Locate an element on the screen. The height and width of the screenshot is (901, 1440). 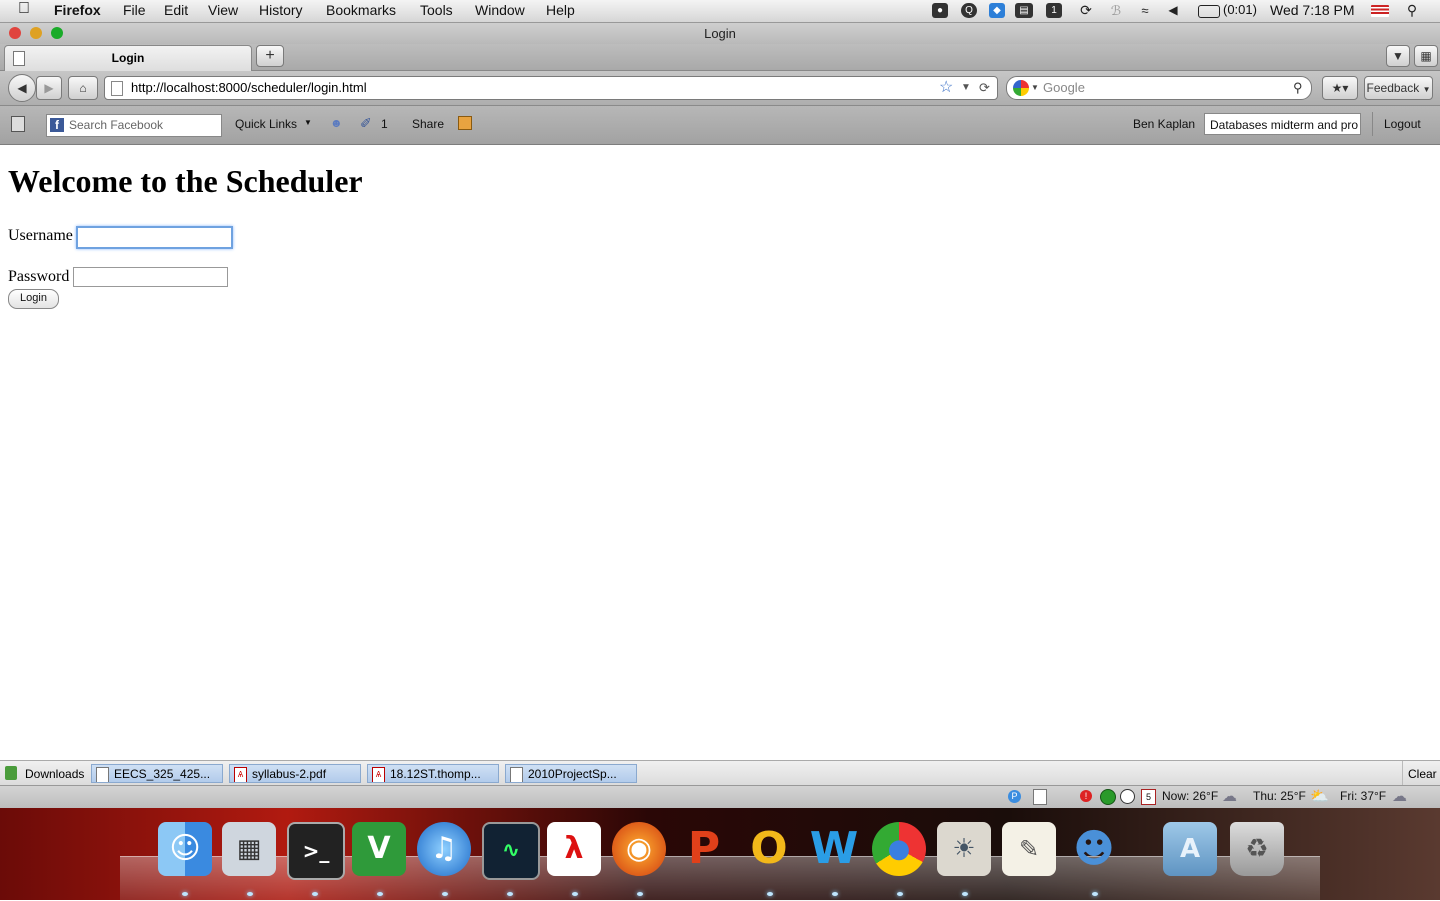
menu-bookmarks: Bookmarks is located at coordinates (361, 10).